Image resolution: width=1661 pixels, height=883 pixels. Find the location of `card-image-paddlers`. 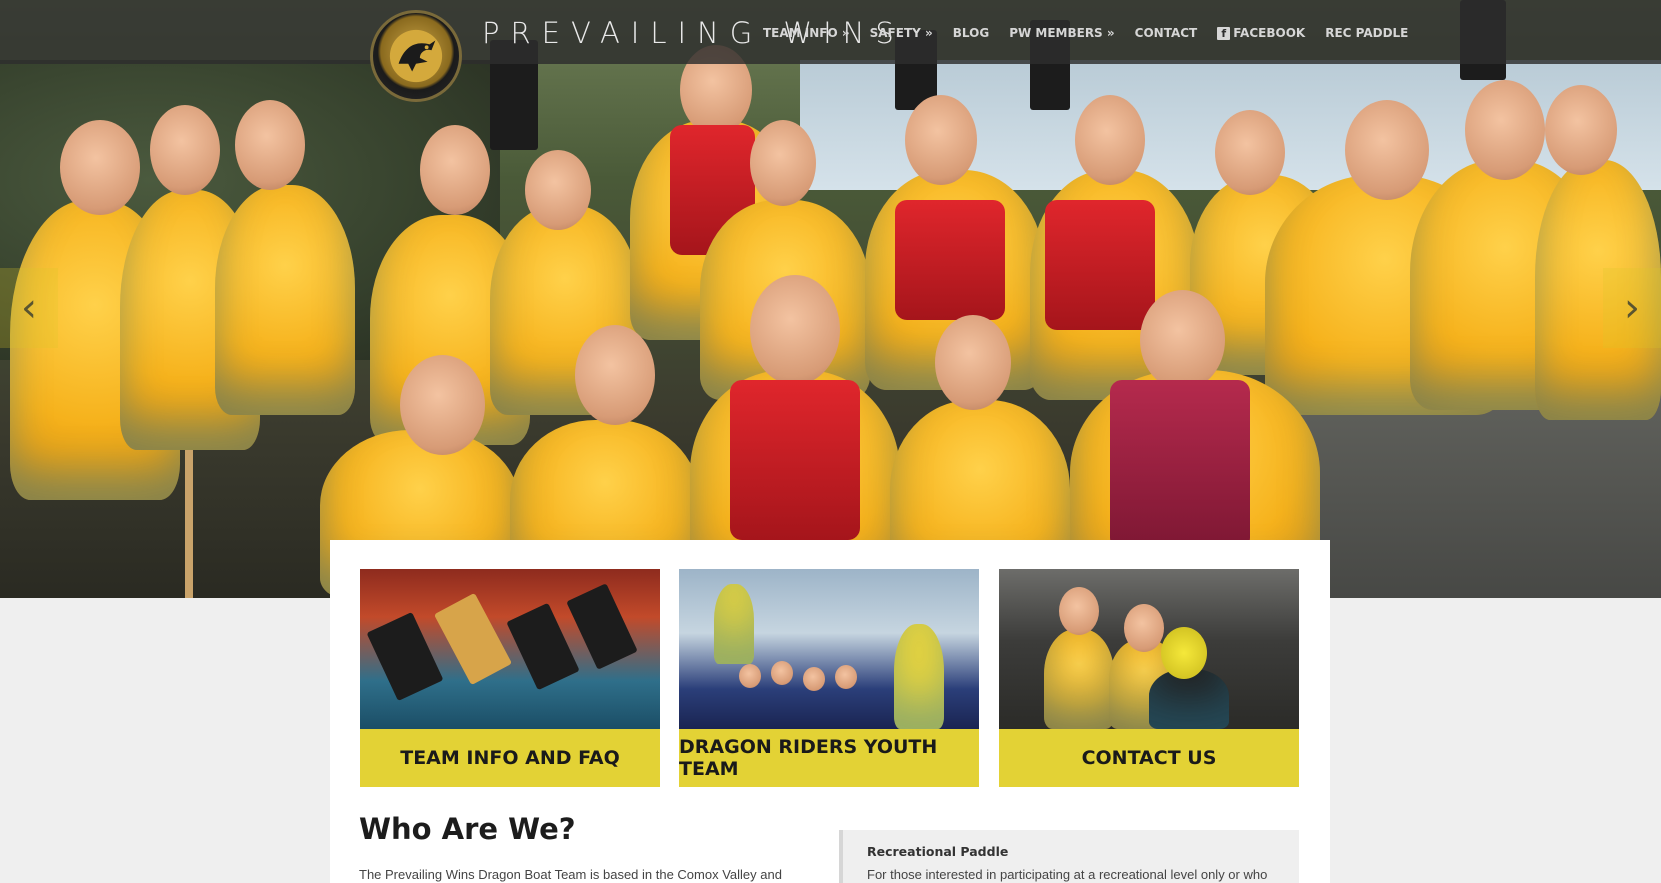

card-image-paddlers is located at coordinates (510, 649).